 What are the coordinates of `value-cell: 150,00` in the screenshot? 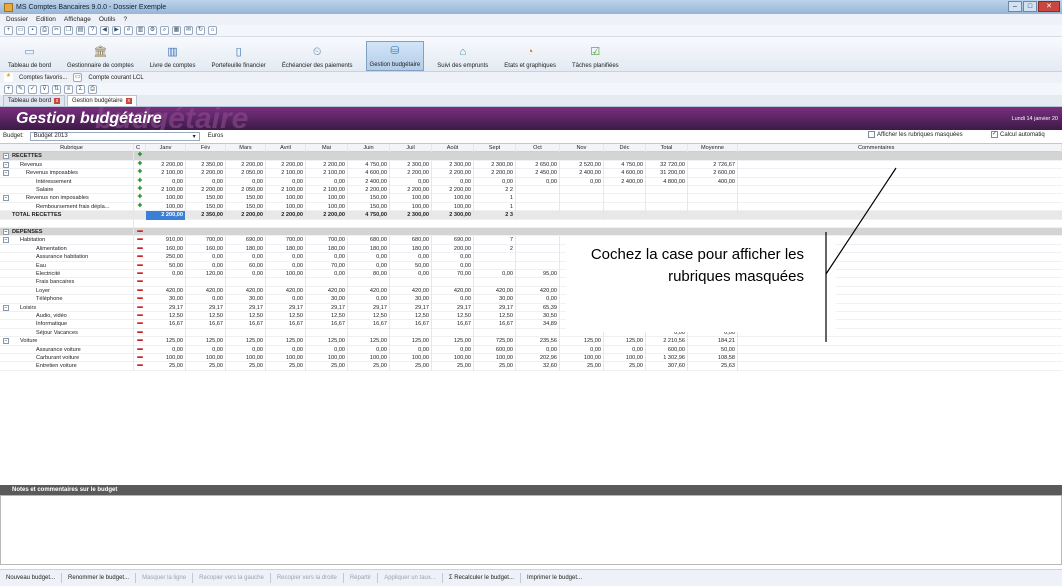 It's located at (369, 207).